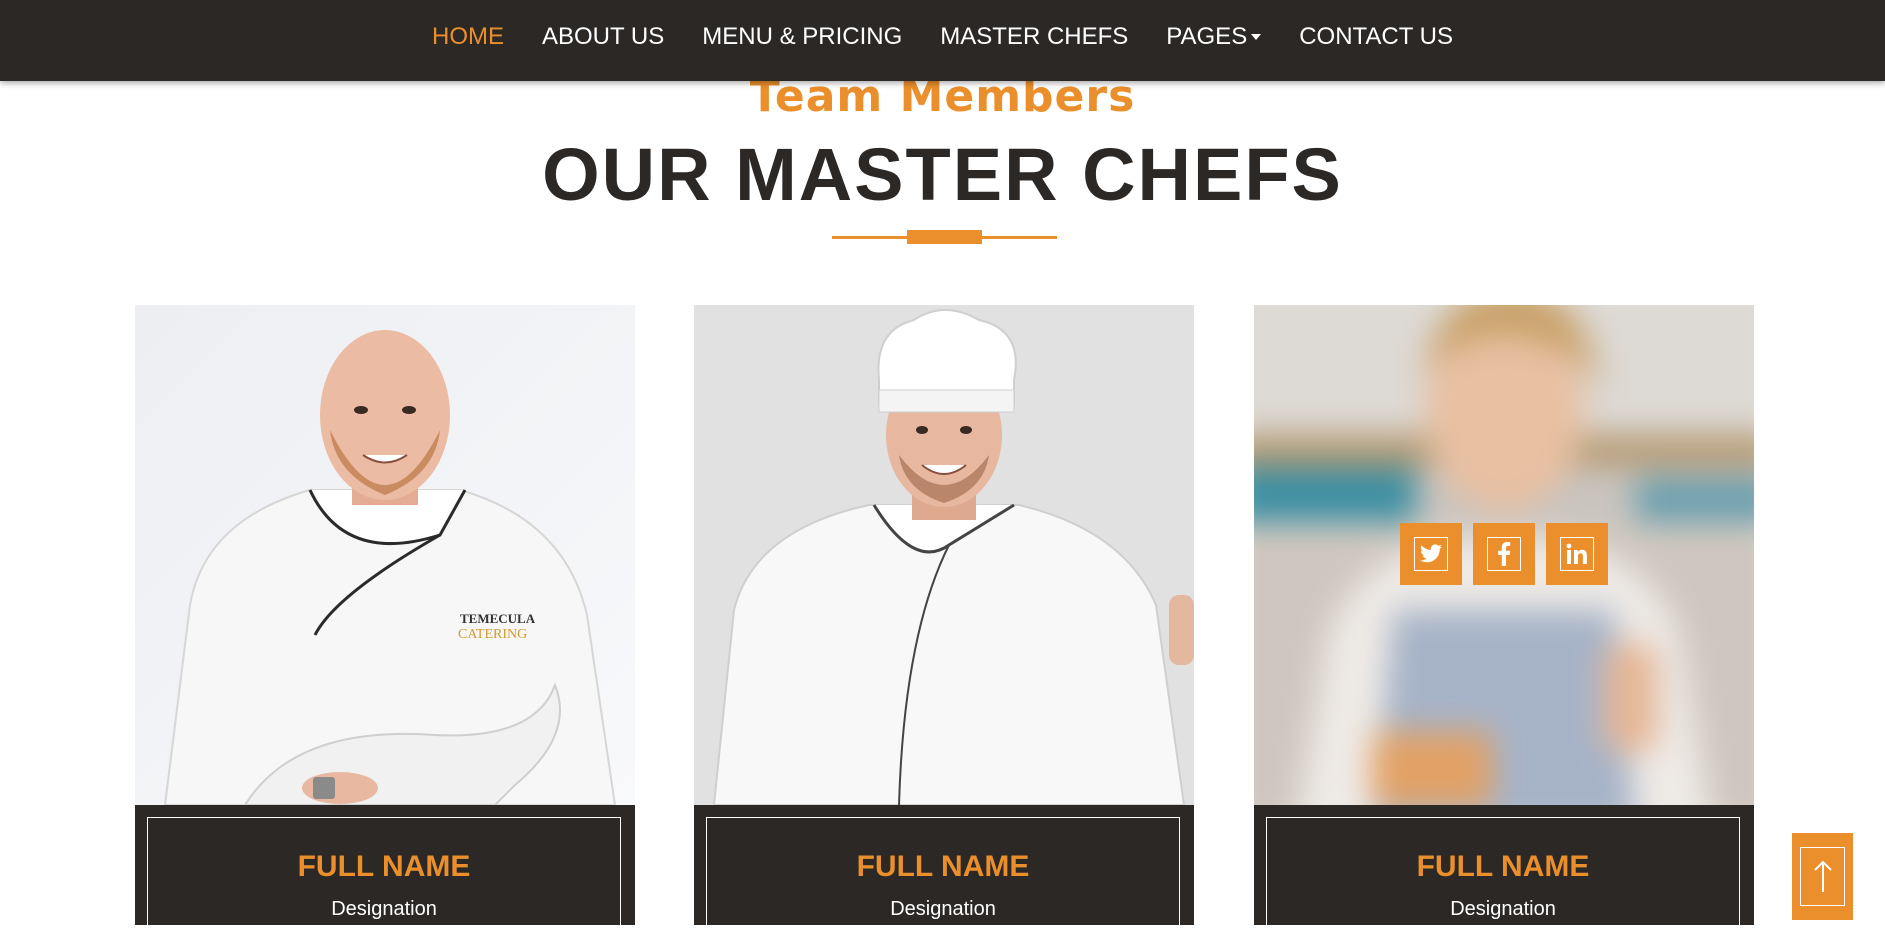  Describe the element at coordinates (498, 618) in the screenshot. I see `svg-text: TEMECULA` at that location.